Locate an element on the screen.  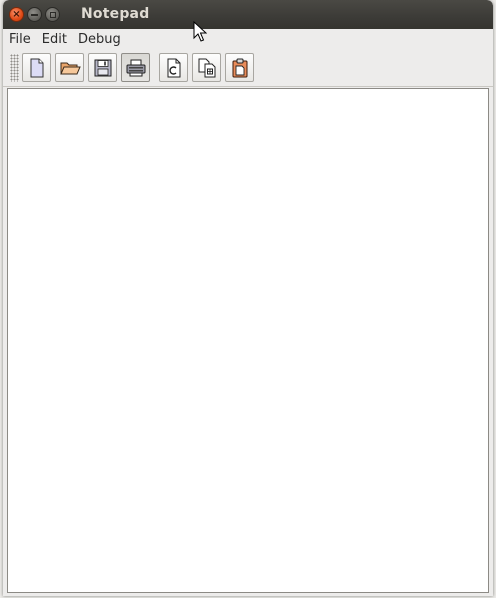
toolbar is located at coordinates (248, 68).